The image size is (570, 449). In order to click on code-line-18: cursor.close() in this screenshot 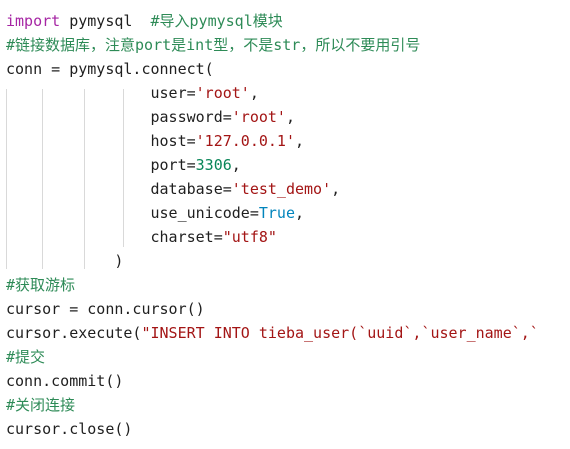, I will do `click(288, 429)`.